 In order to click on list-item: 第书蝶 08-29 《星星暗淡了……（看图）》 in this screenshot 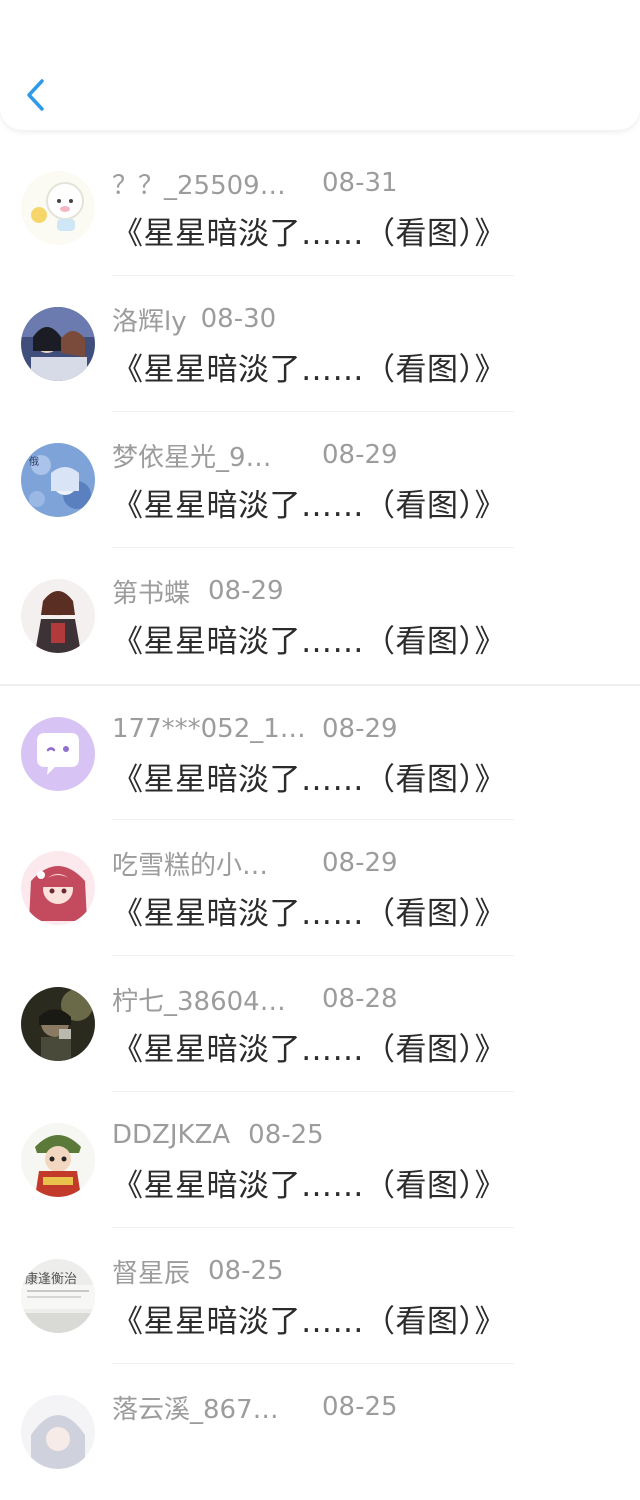, I will do `click(320, 616)`.